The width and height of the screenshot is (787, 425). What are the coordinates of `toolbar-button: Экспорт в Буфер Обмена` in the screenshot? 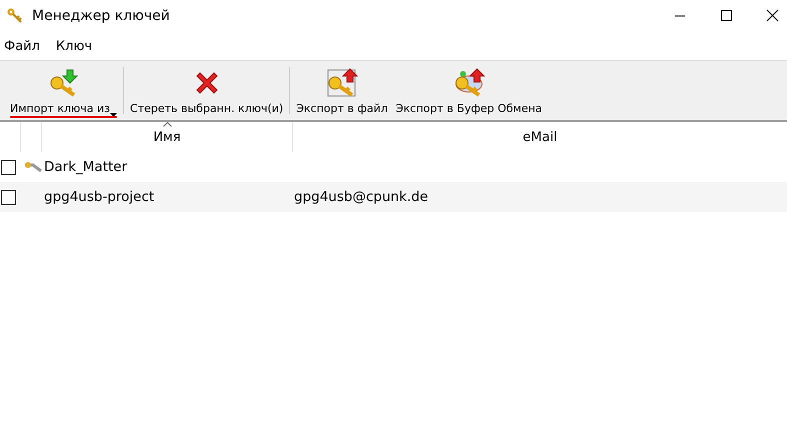 It's located at (469, 90).